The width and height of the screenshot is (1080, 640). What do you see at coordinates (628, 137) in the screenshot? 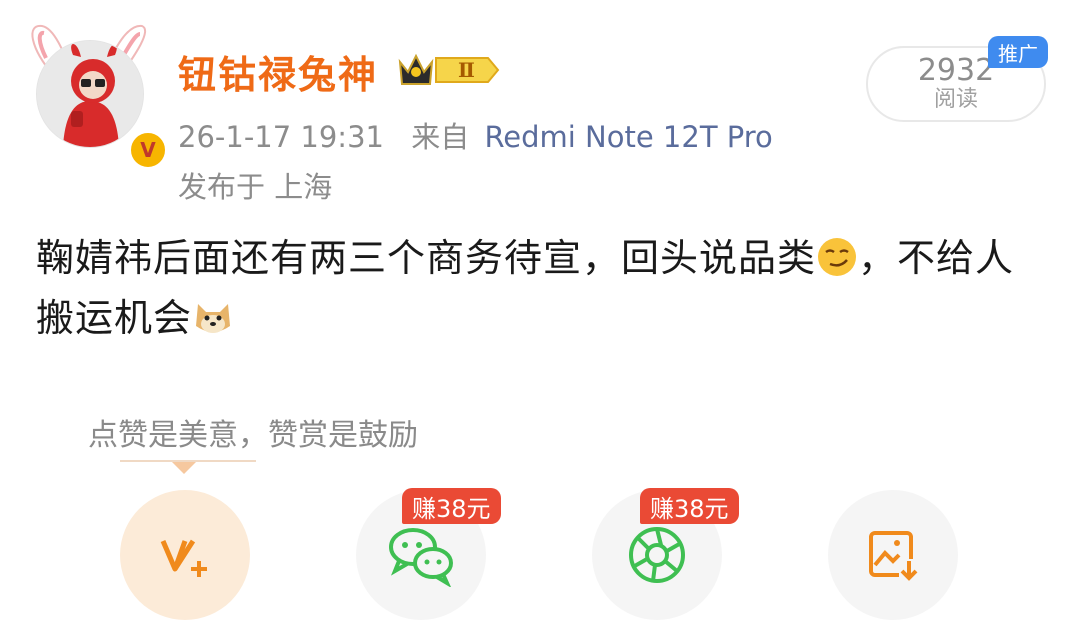
I see `source-device-link: Redmi Note 12T Pro` at bounding box center [628, 137].